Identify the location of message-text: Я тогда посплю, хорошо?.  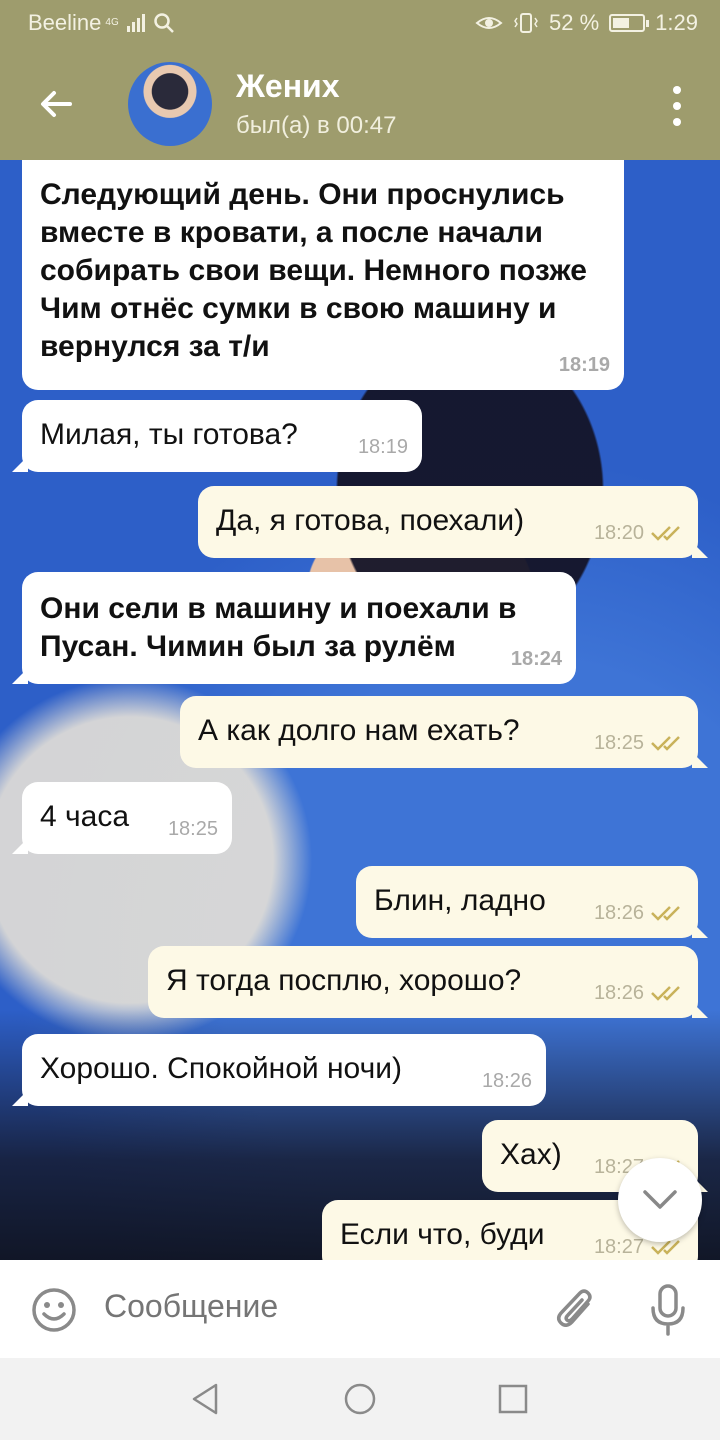
(344, 980).